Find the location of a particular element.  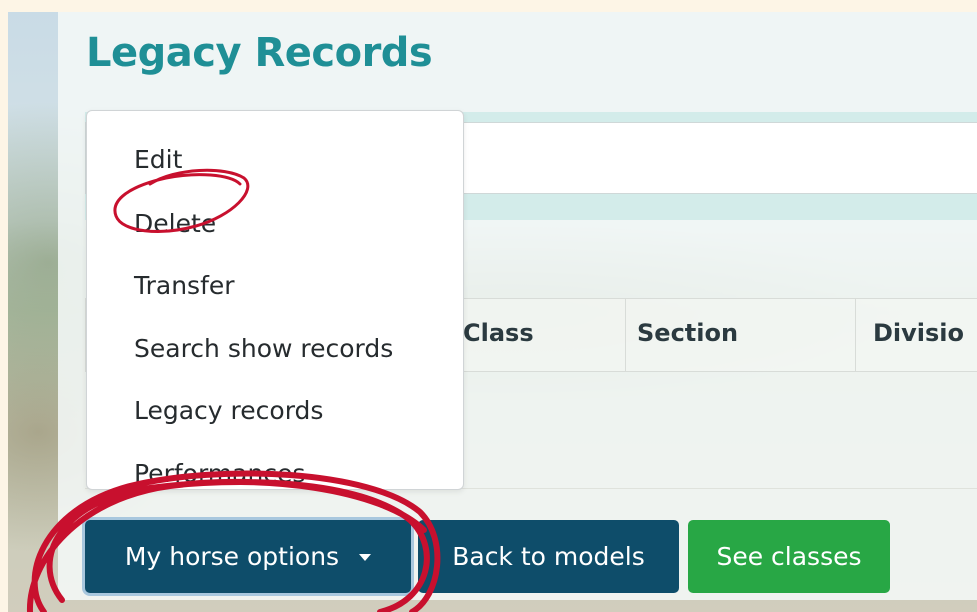

column-header-section: Section is located at coordinates (687, 333).